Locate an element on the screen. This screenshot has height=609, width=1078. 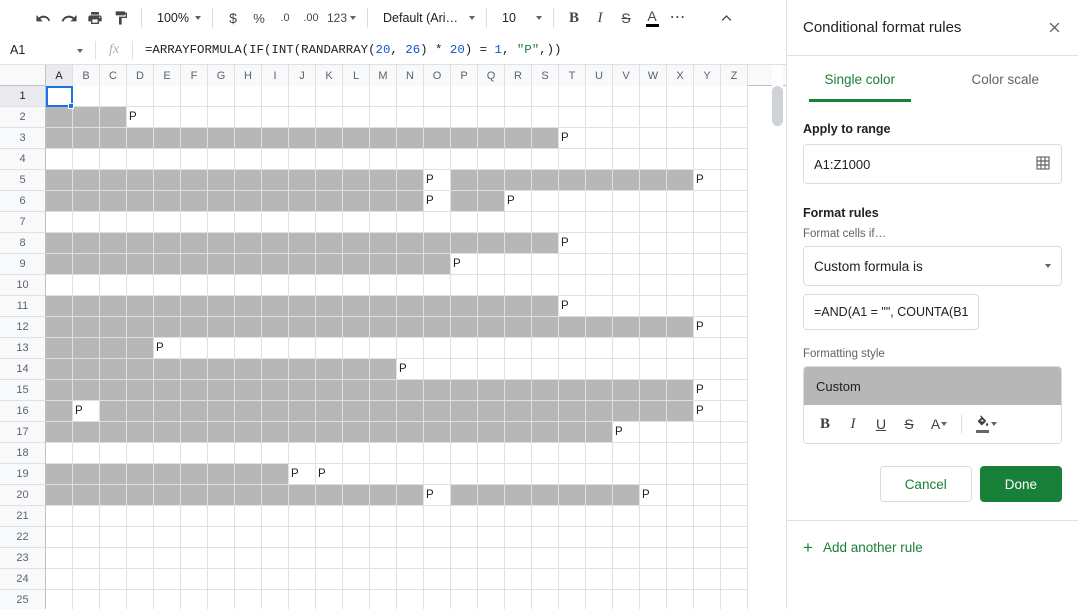
cell-Q1 is located at coordinates (491, 96).